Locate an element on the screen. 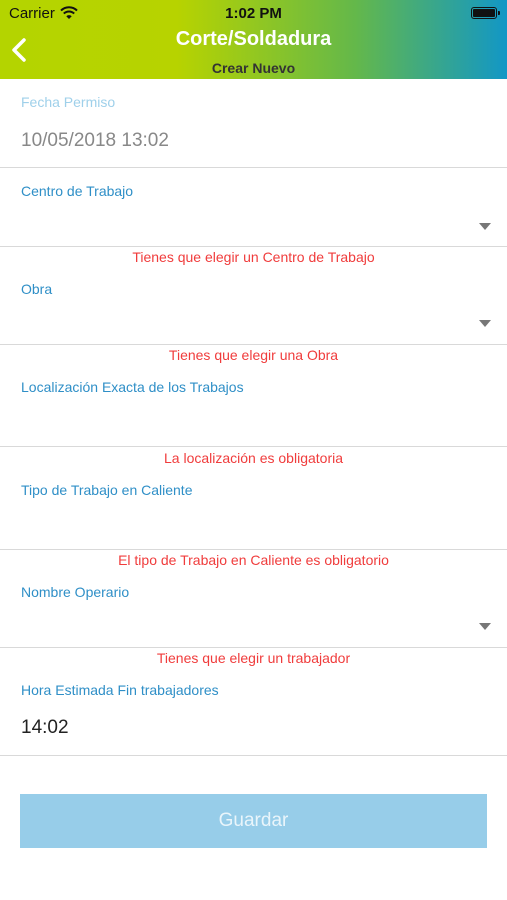  fecha-permiso-value: 10/05/2018 13:02 is located at coordinates (95, 140).